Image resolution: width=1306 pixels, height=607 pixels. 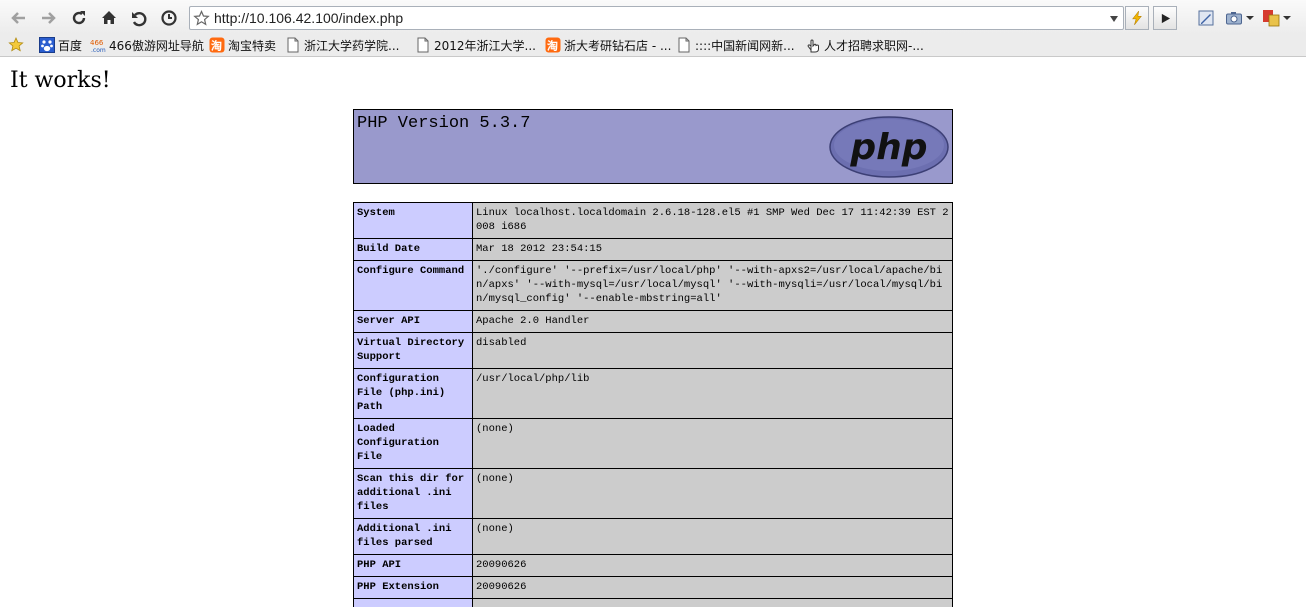 I want to click on bookmark-label: 淘宝特卖, so click(x=252, y=45).